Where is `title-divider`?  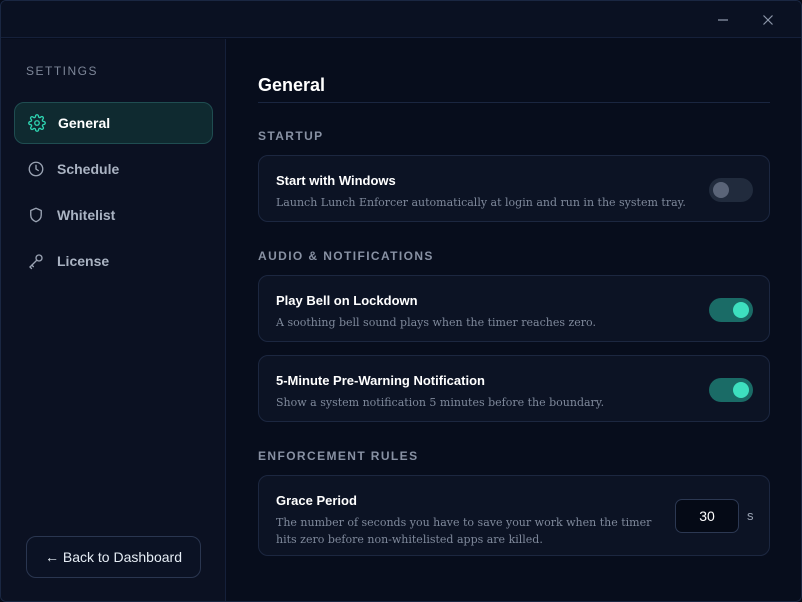
title-divider is located at coordinates (514, 102).